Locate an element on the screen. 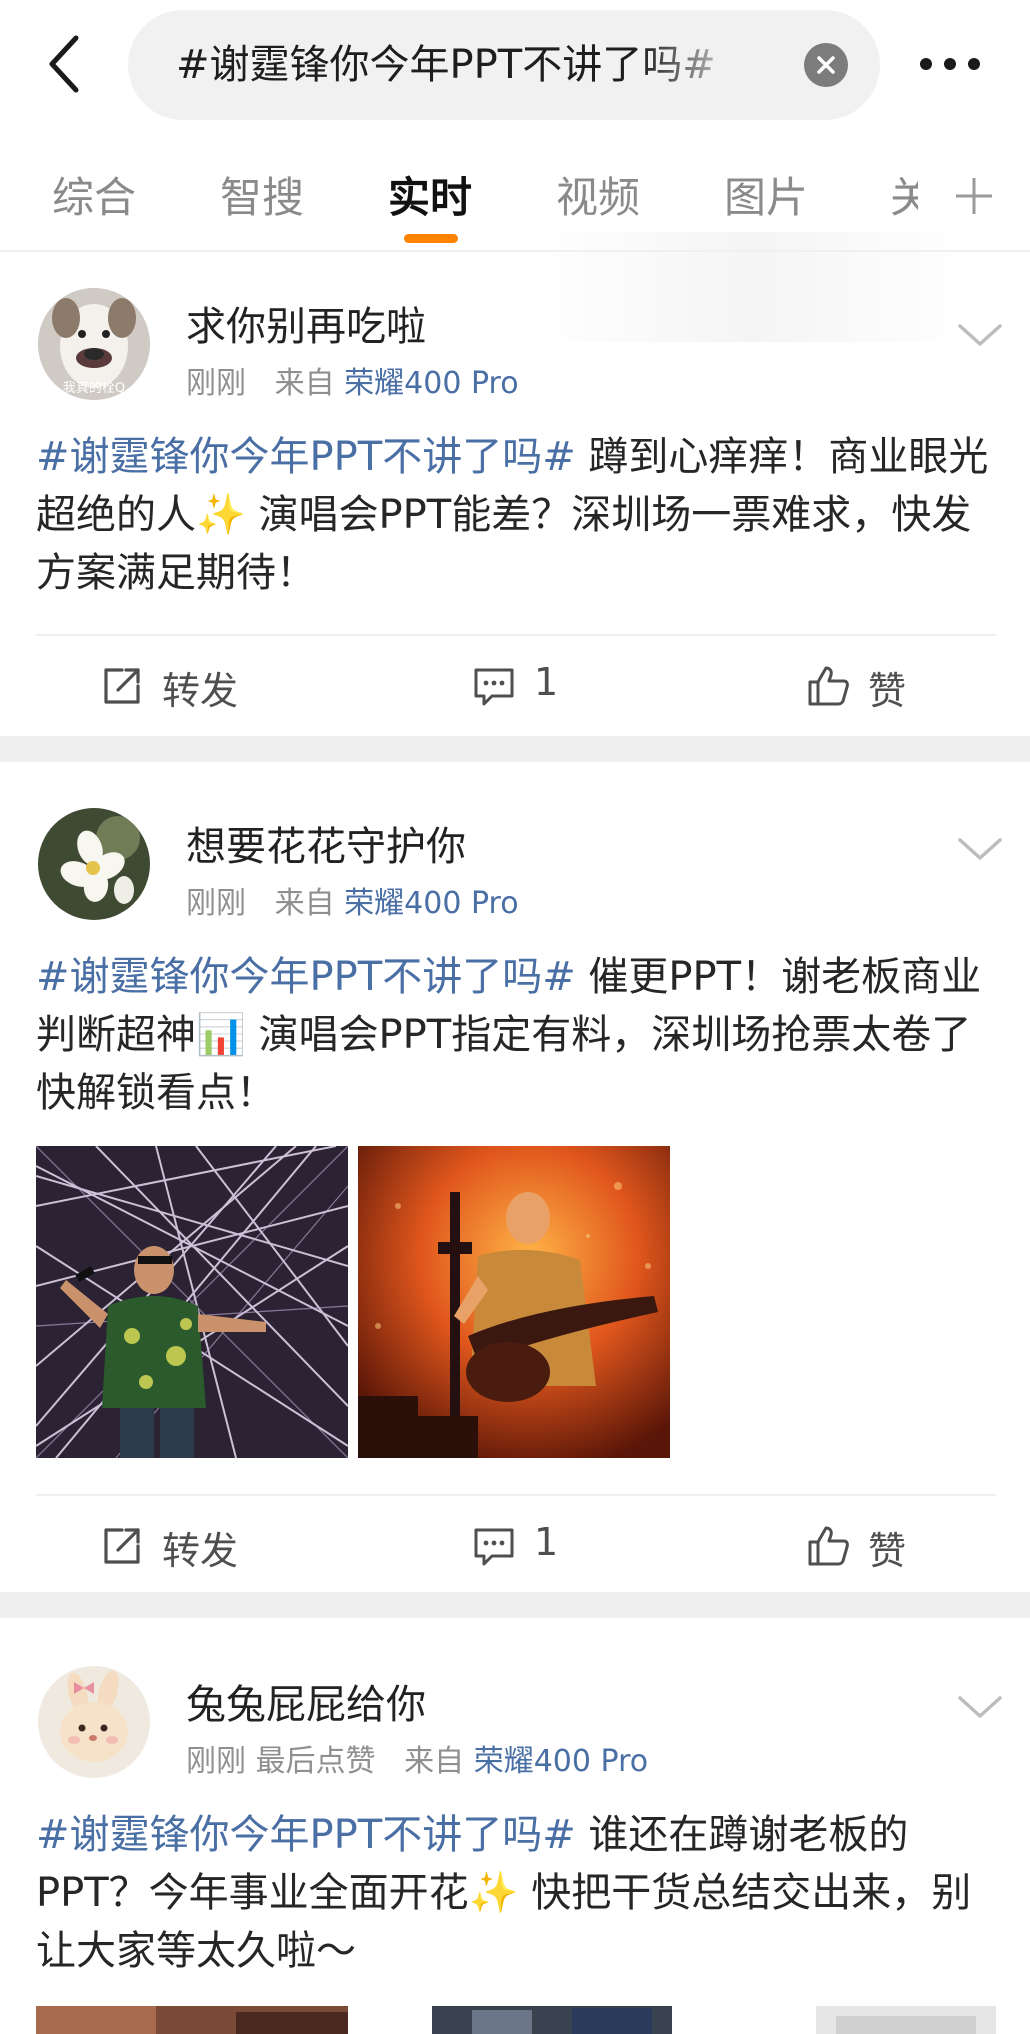 The height and width of the screenshot is (2034, 1030). header: #谢霆锋你今年PPT不讲了吗# is located at coordinates (515, 65).